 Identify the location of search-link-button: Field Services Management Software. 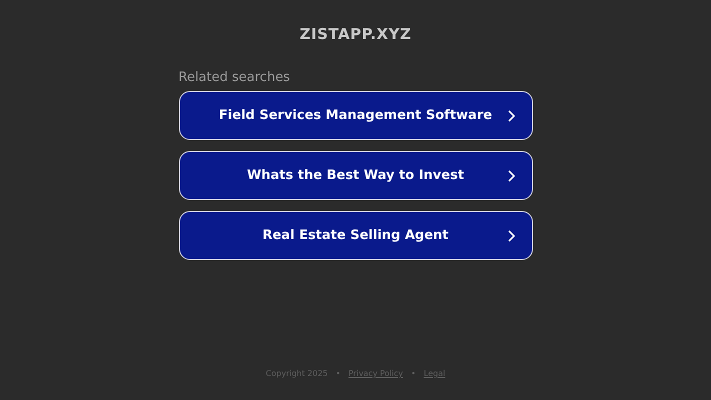
(355, 115).